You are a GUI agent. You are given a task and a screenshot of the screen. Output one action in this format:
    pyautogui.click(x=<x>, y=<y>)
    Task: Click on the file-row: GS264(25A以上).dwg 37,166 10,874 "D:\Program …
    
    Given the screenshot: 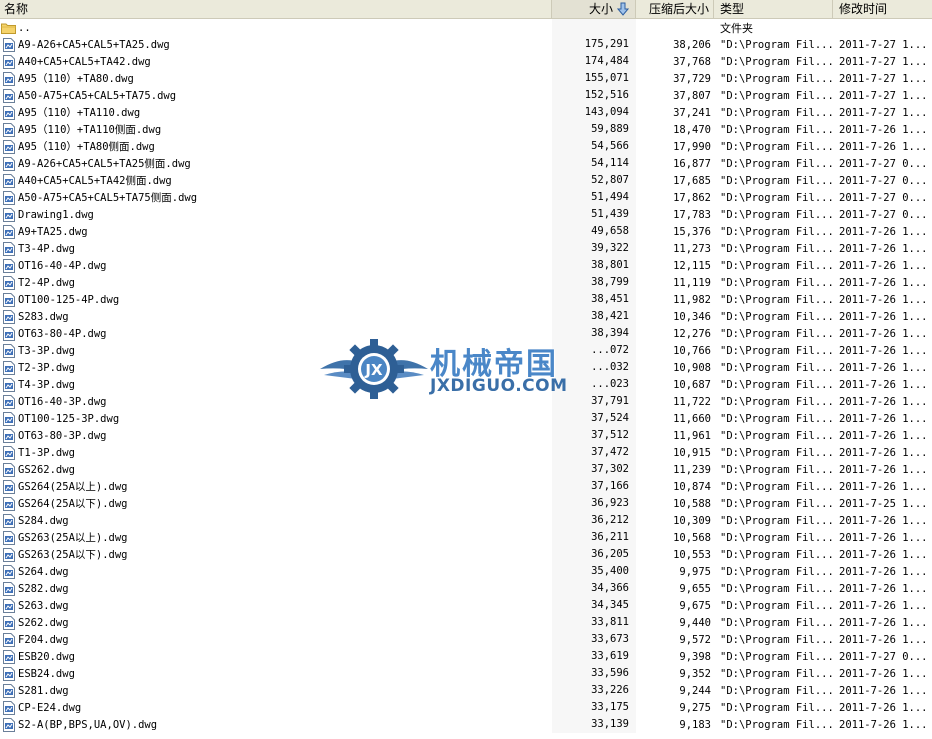 What is the action you would take?
    pyautogui.click(x=466, y=486)
    